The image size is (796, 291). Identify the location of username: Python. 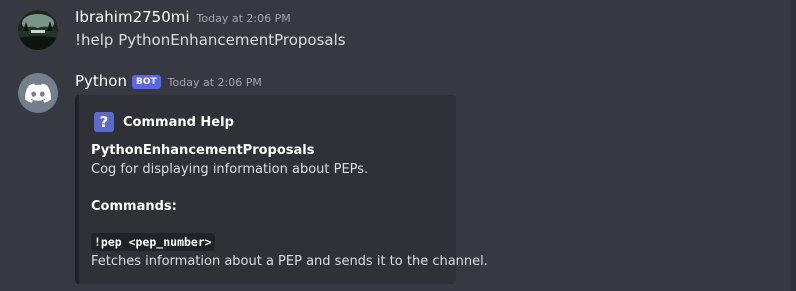
(101, 81).